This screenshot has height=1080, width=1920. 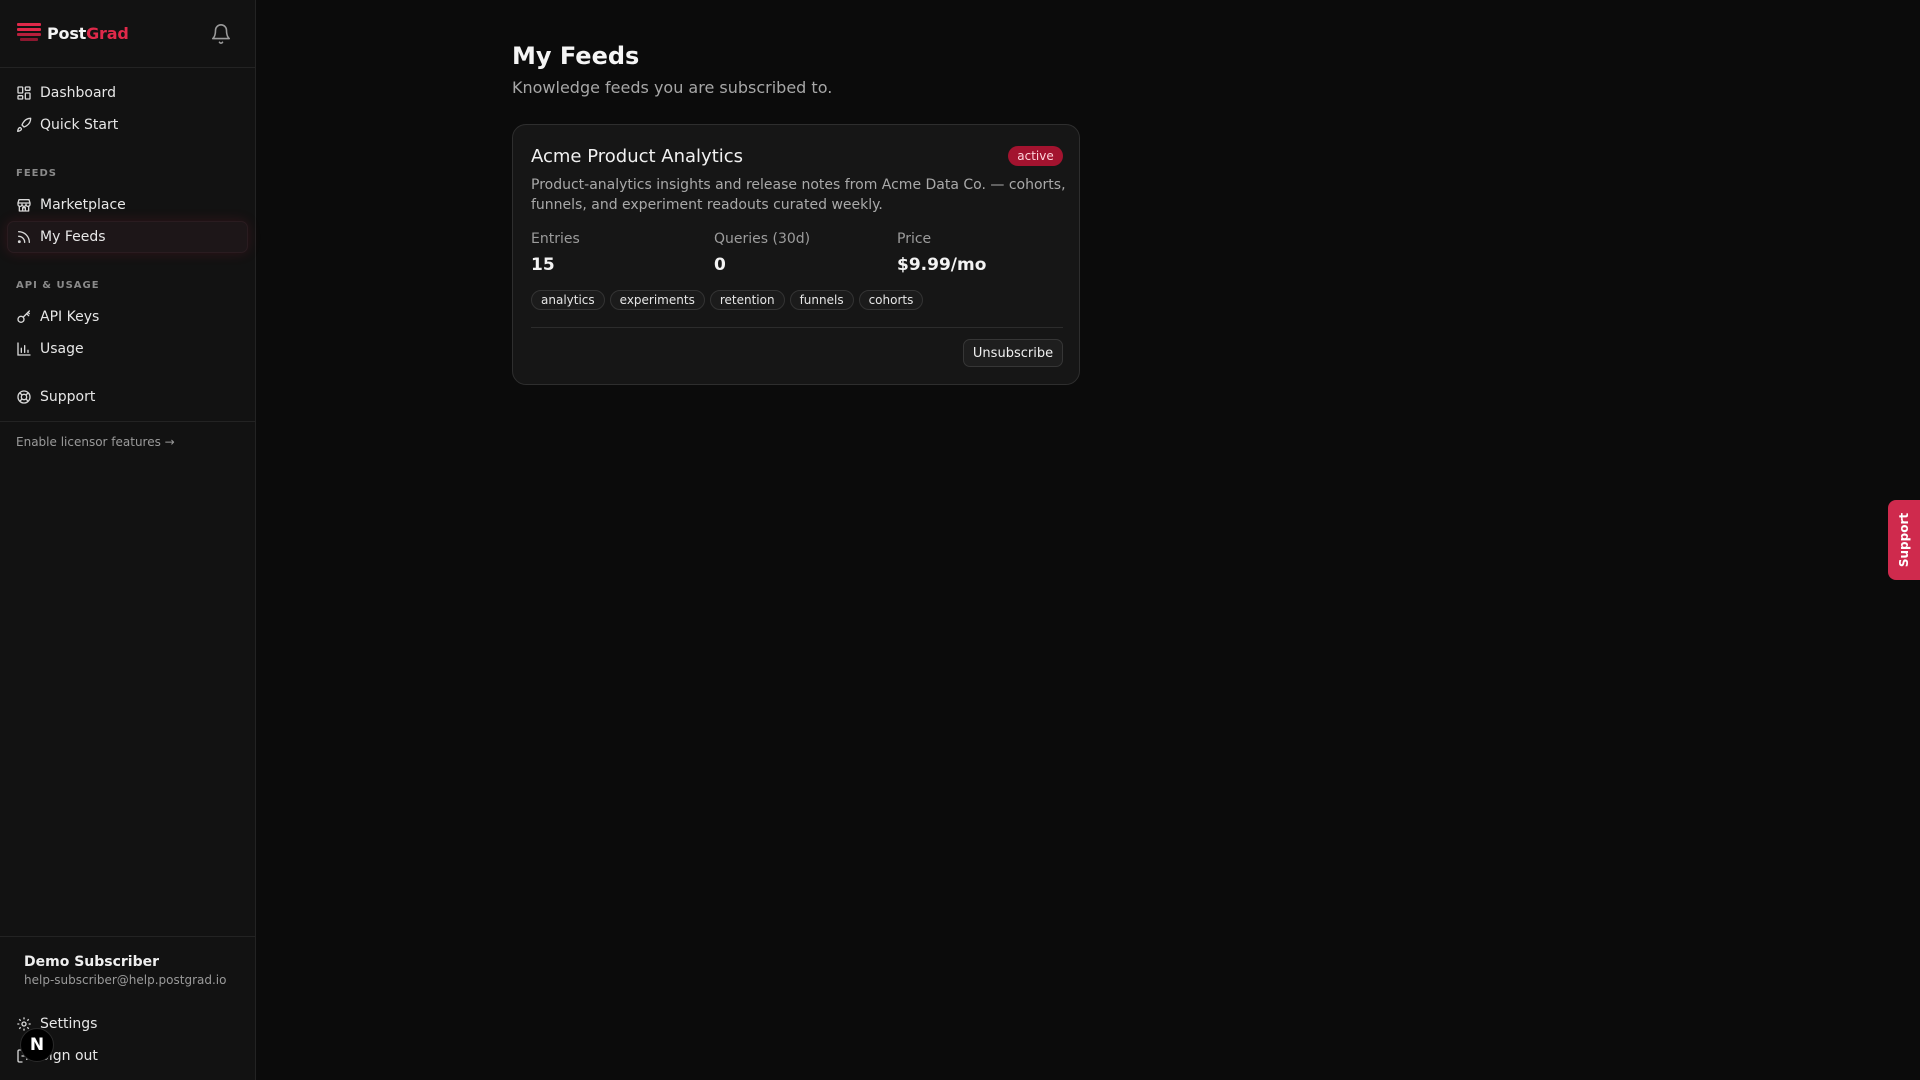 What do you see at coordinates (821, 300) in the screenshot?
I see `tag: funnels` at bounding box center [821, 300].